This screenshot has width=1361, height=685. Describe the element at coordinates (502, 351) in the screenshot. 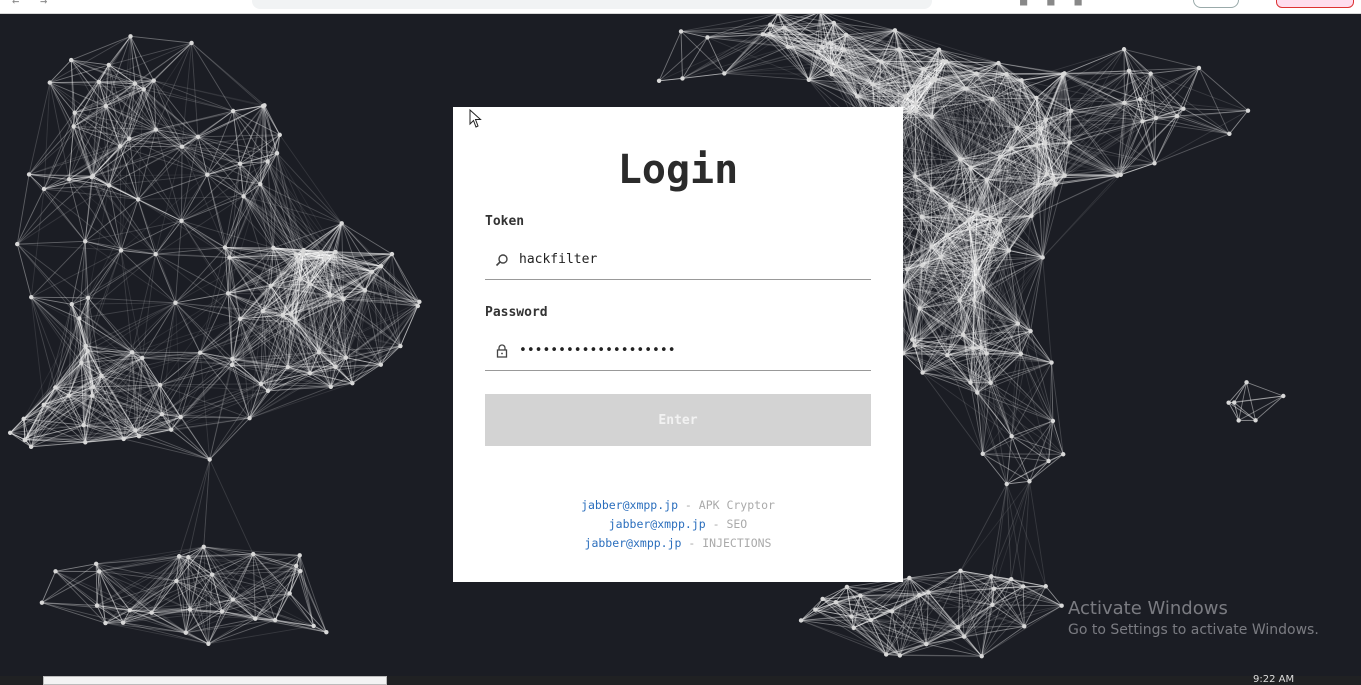

I see `lock-icon` at that location.